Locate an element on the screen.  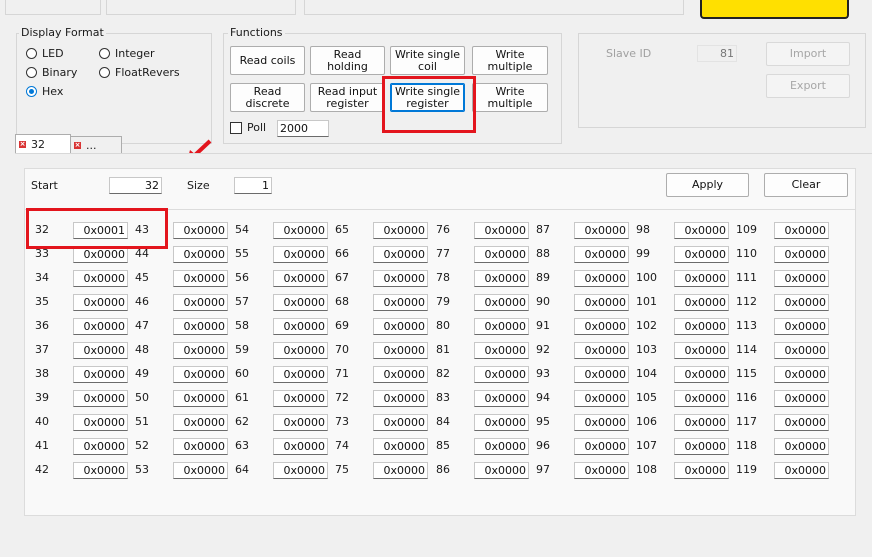
clear-button: Clear is located at coordinates (806, 185).